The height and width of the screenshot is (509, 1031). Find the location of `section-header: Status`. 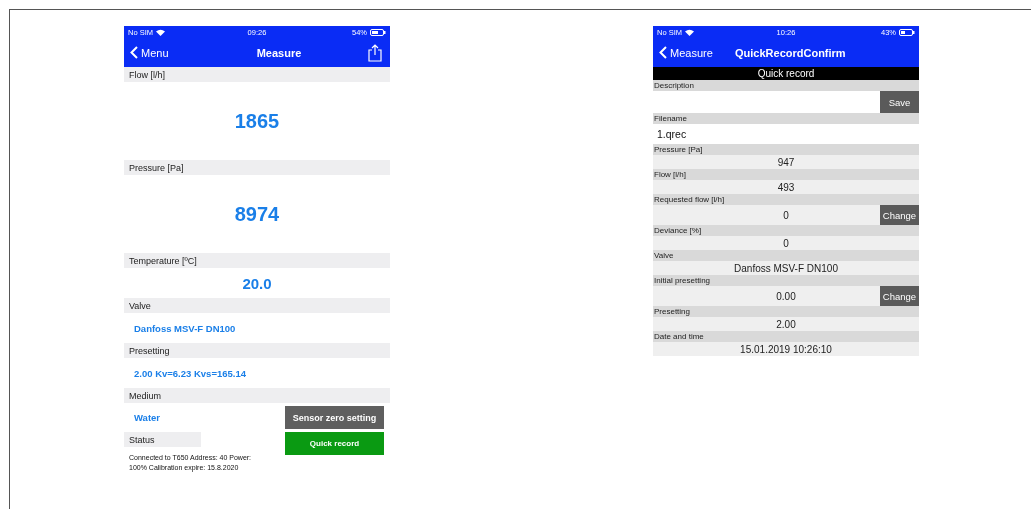

section-header: Status is located at coordinates (162, 439).